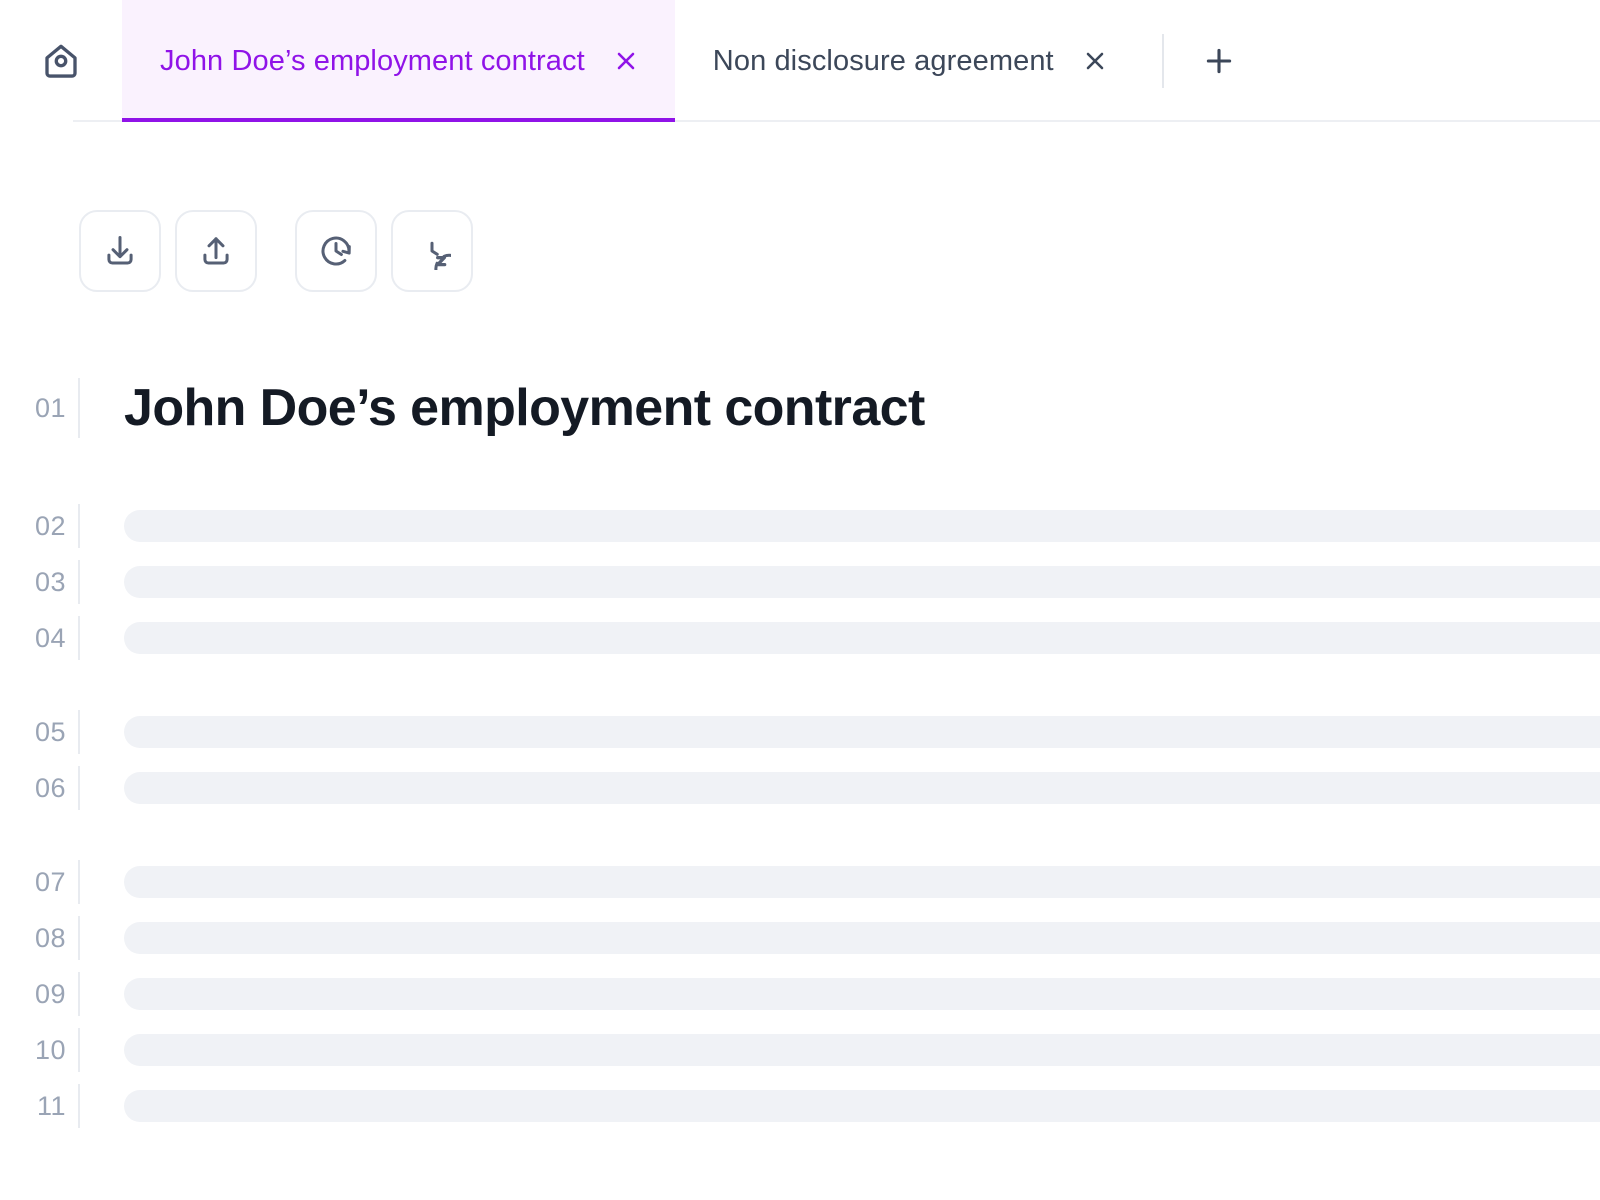 The height and width of the screenshot is (1200, 1600). I want to click on line-gutter: 07, so click(39, 882).